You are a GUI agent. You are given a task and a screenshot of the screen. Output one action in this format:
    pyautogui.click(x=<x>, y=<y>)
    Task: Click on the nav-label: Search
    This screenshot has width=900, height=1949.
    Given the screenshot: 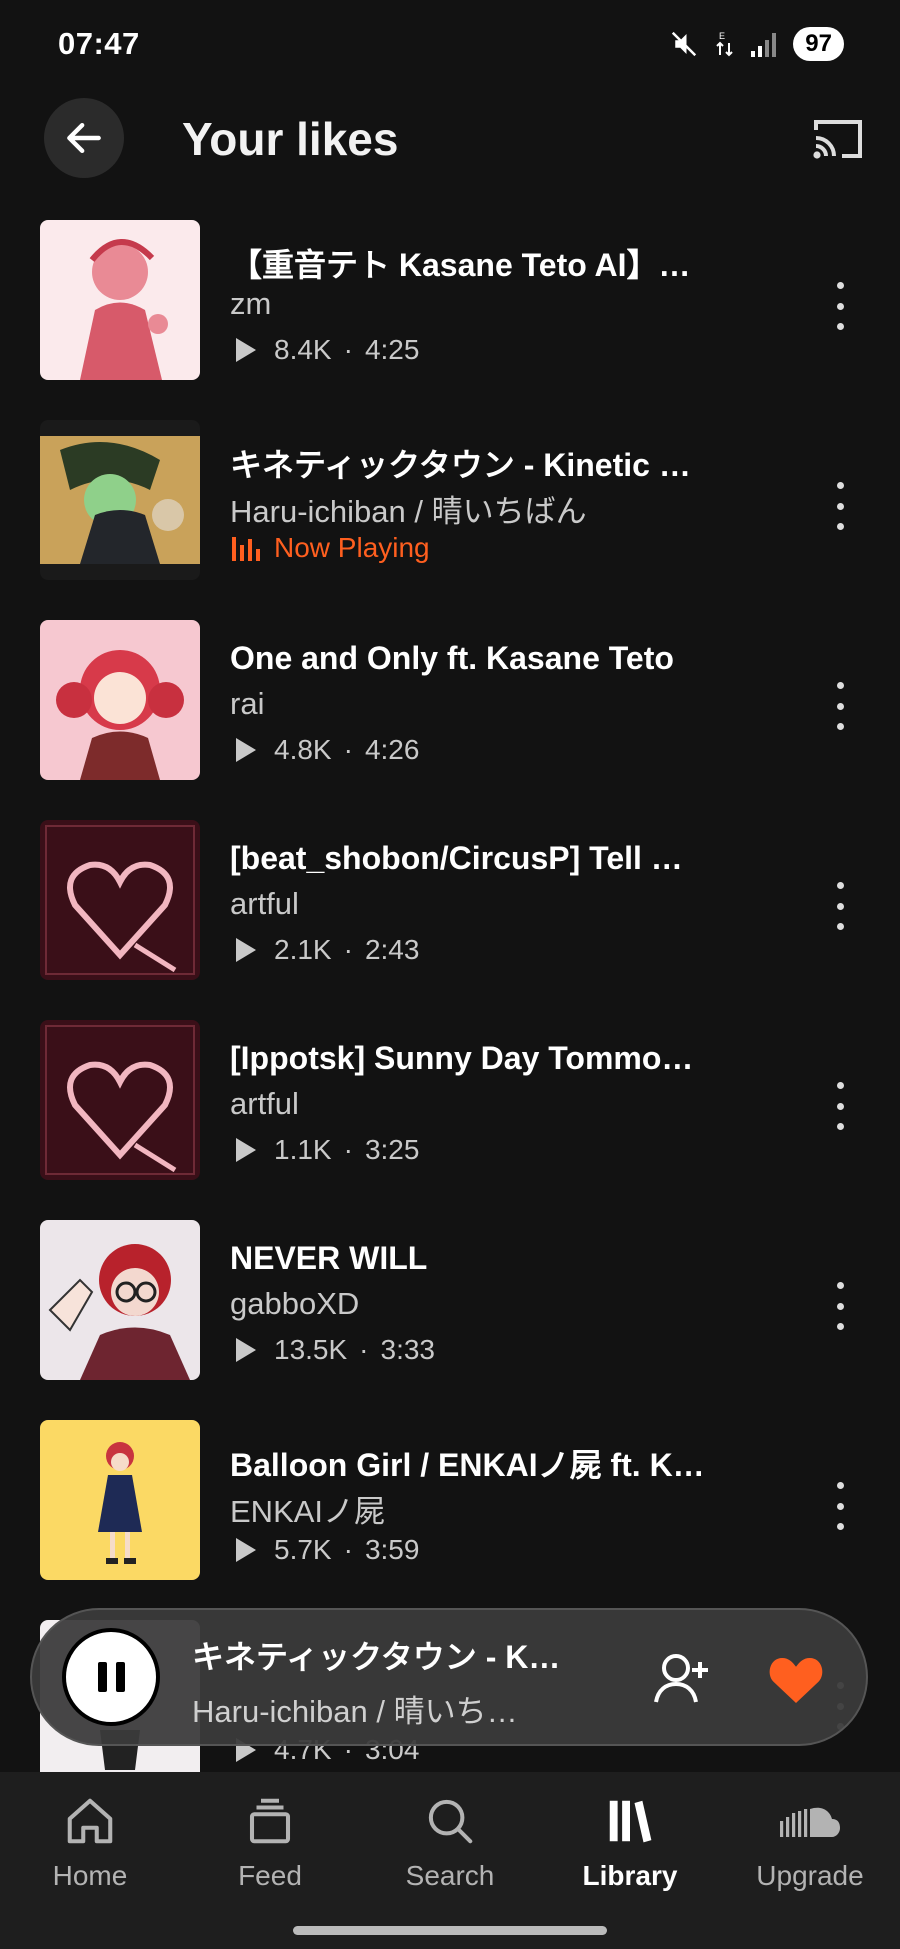 What is the action you would take?
    pyautogui.click(x=450, y=1875)
    